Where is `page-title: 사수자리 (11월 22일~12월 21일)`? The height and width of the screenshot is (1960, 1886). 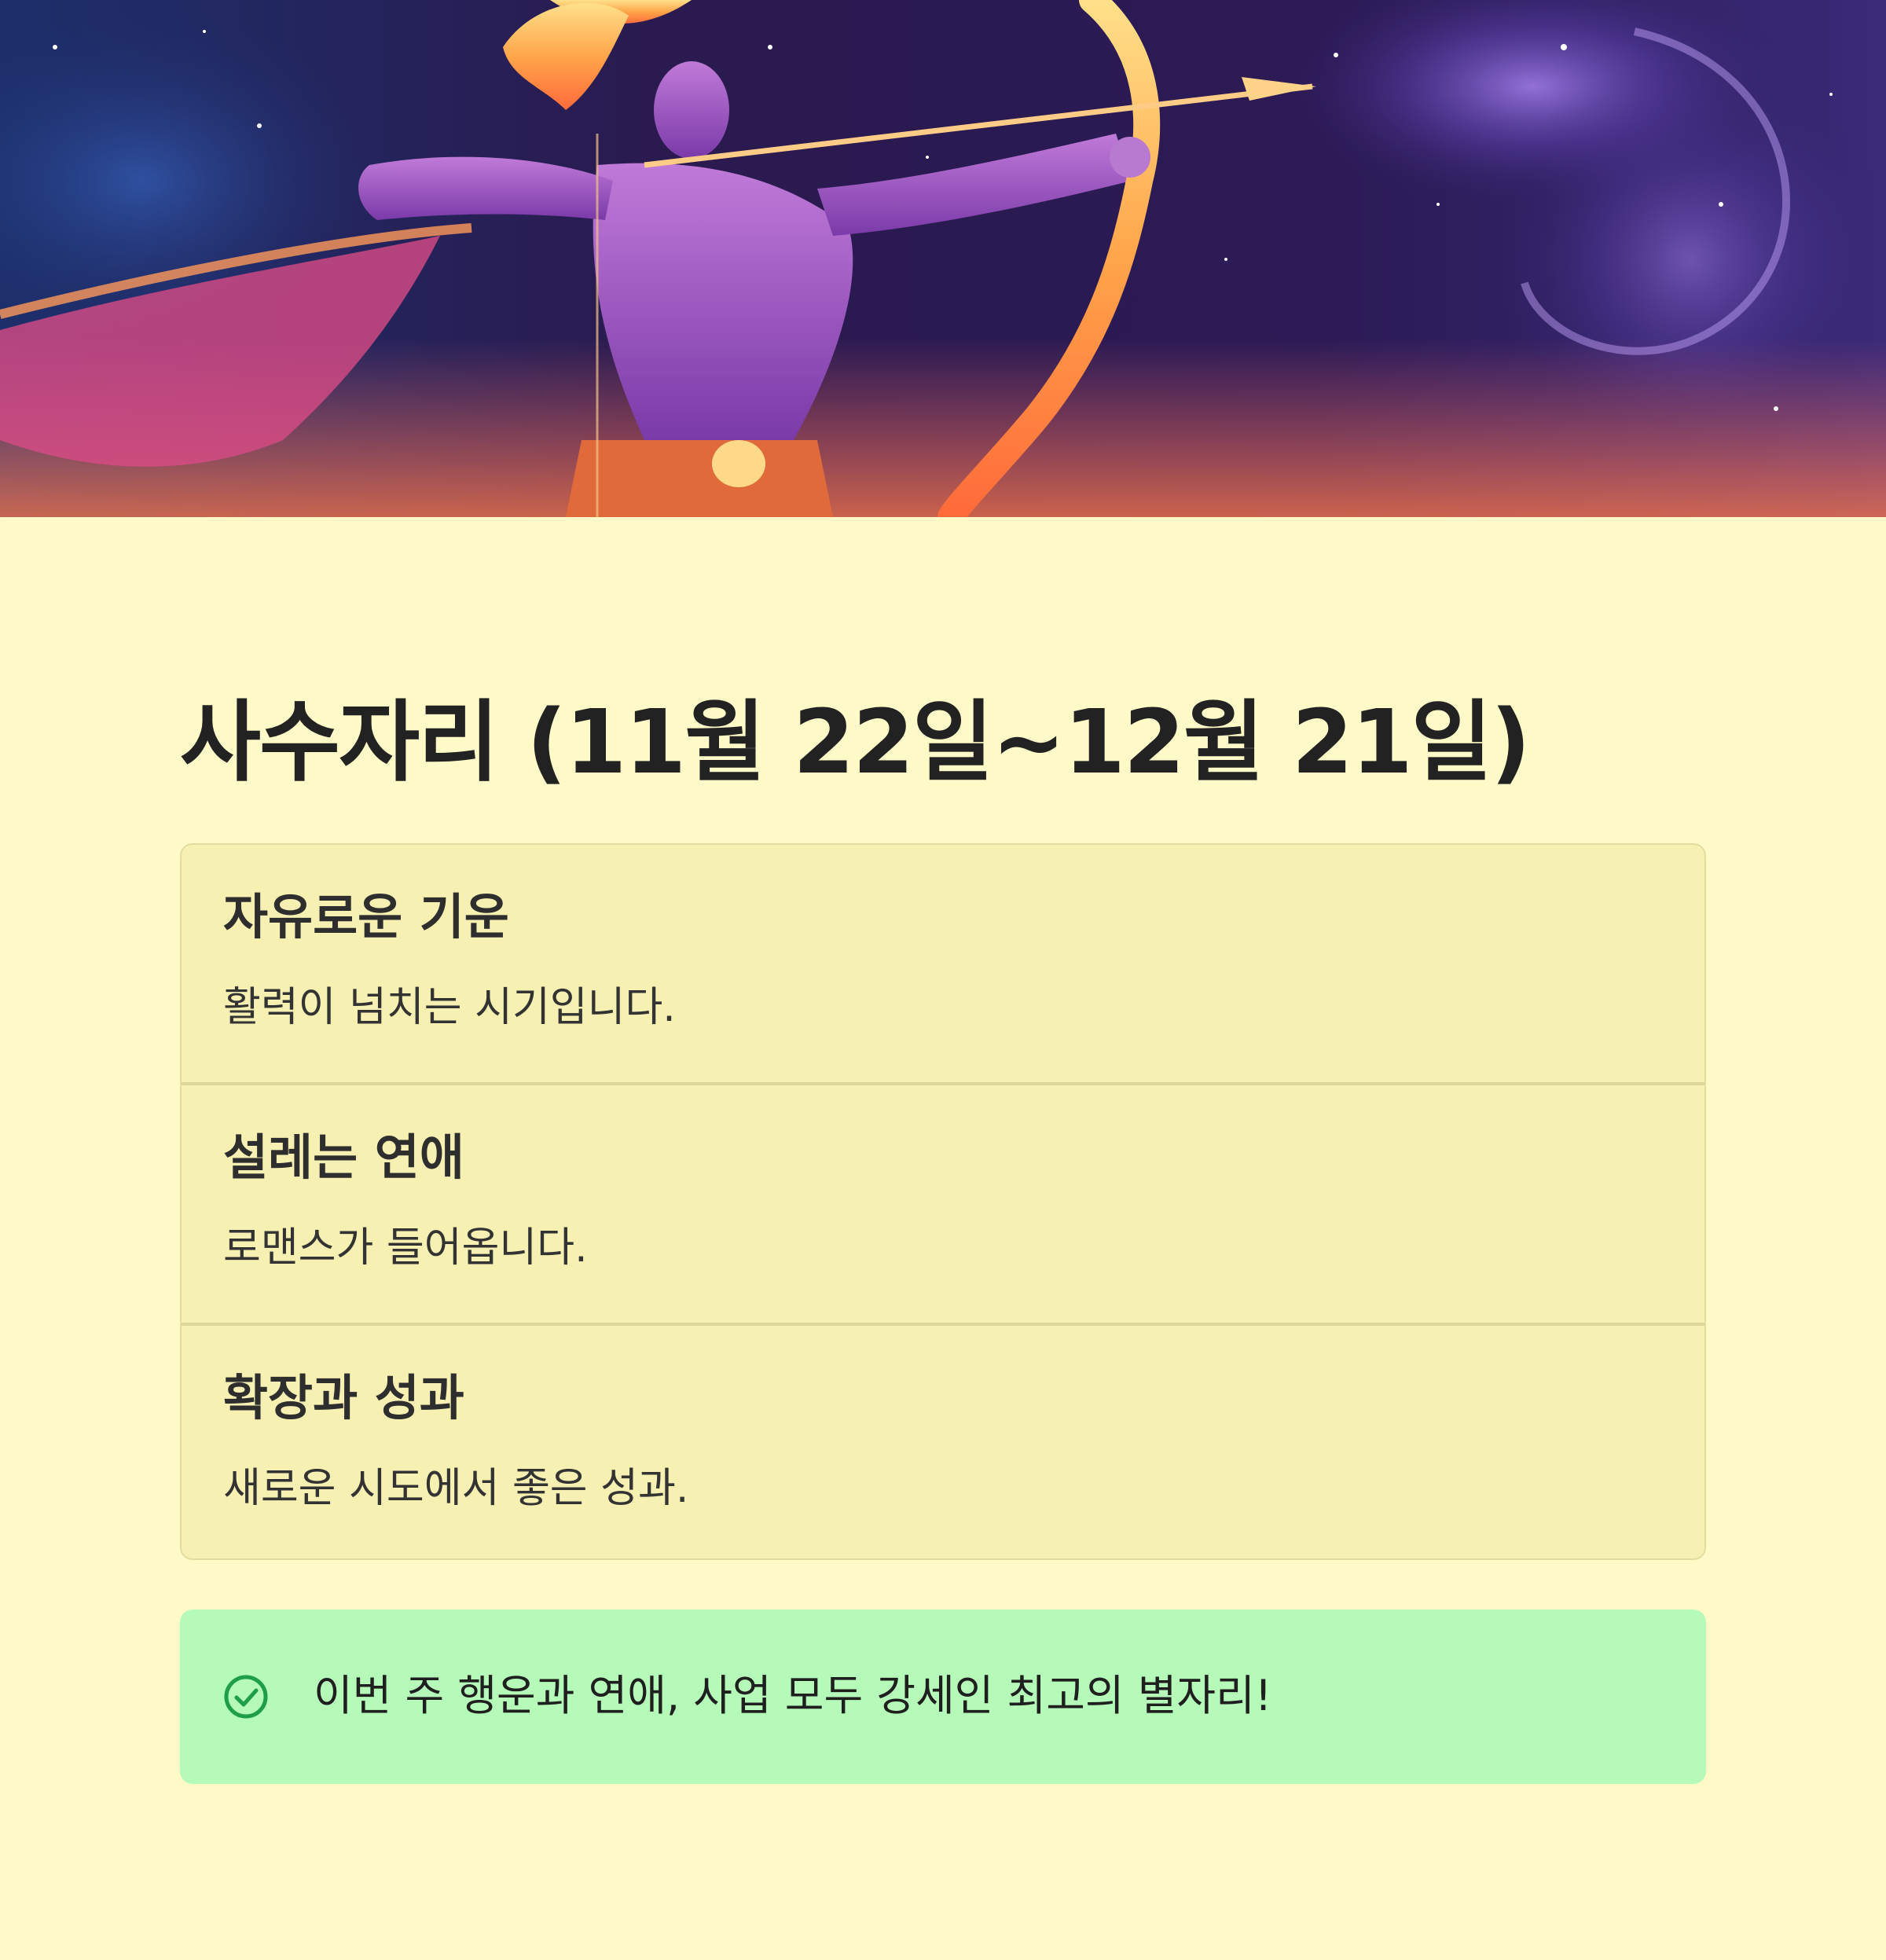 page-title: 사수자리 (11월 22일~12월 21일) is located at coordinates (856, 743).